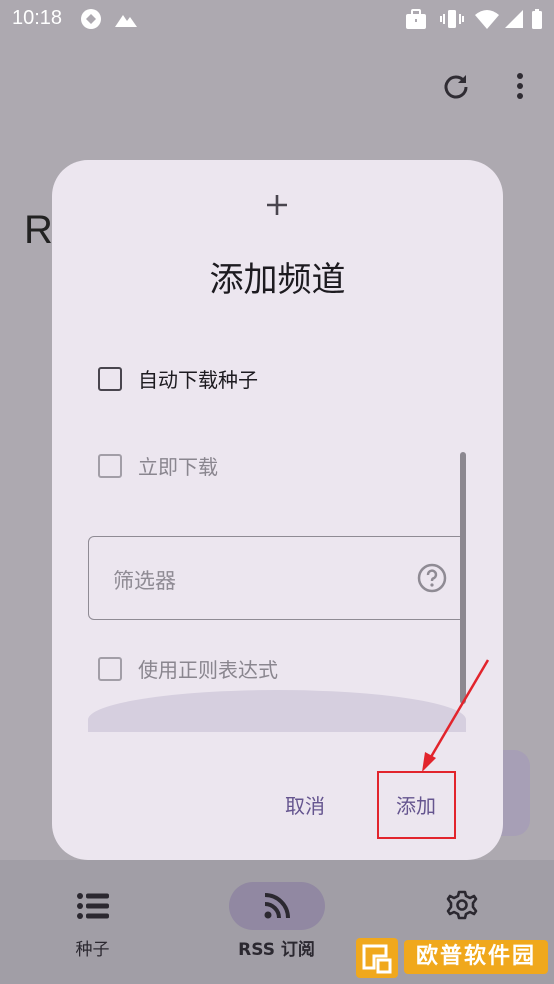 The width and height of the screenshot is (554, 984). I want to click on auto-download-checkbox, so click(110, 379).